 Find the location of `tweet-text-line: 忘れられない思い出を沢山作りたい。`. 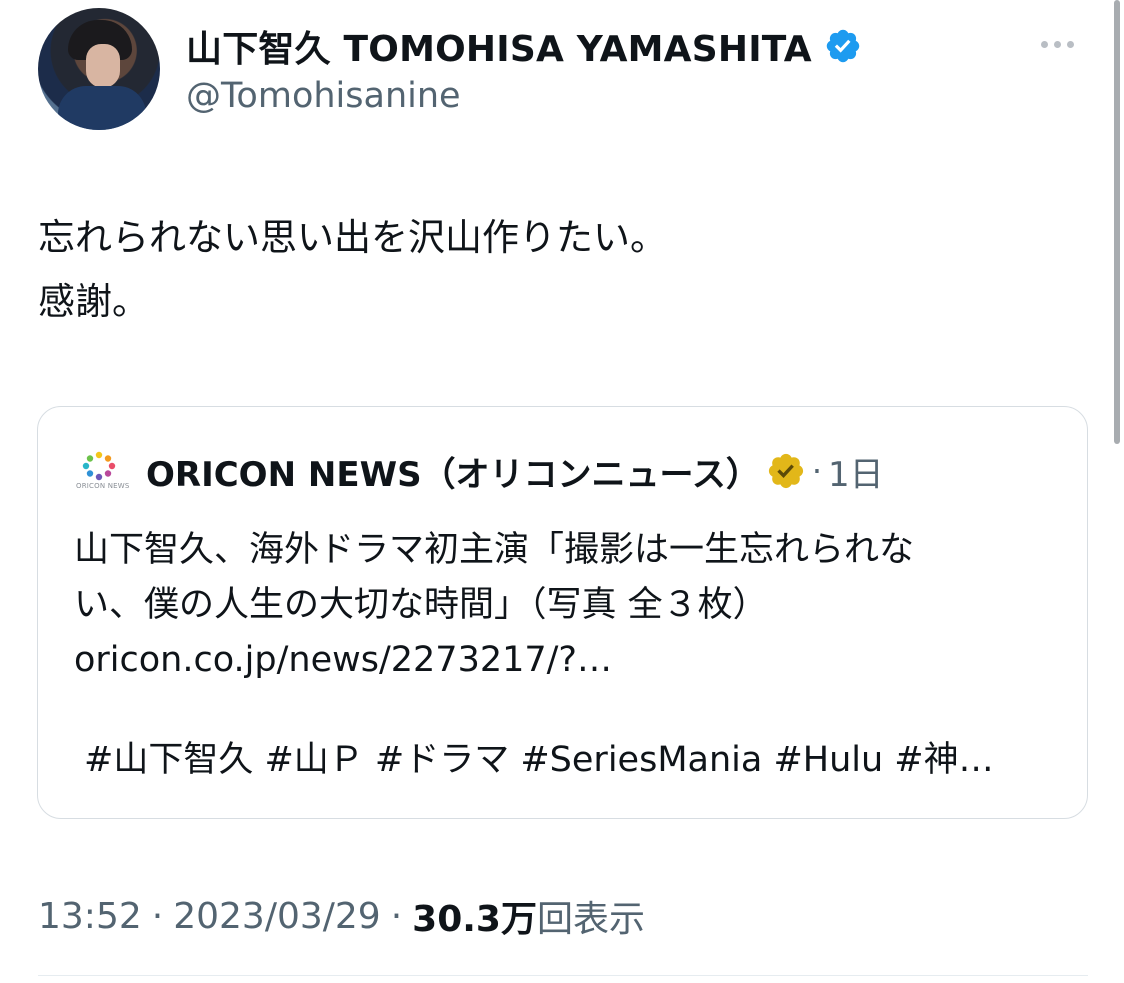

tweet-text-line: 忘れられない思い出を沢山作りたい。 is located at coordinates (352, 237).